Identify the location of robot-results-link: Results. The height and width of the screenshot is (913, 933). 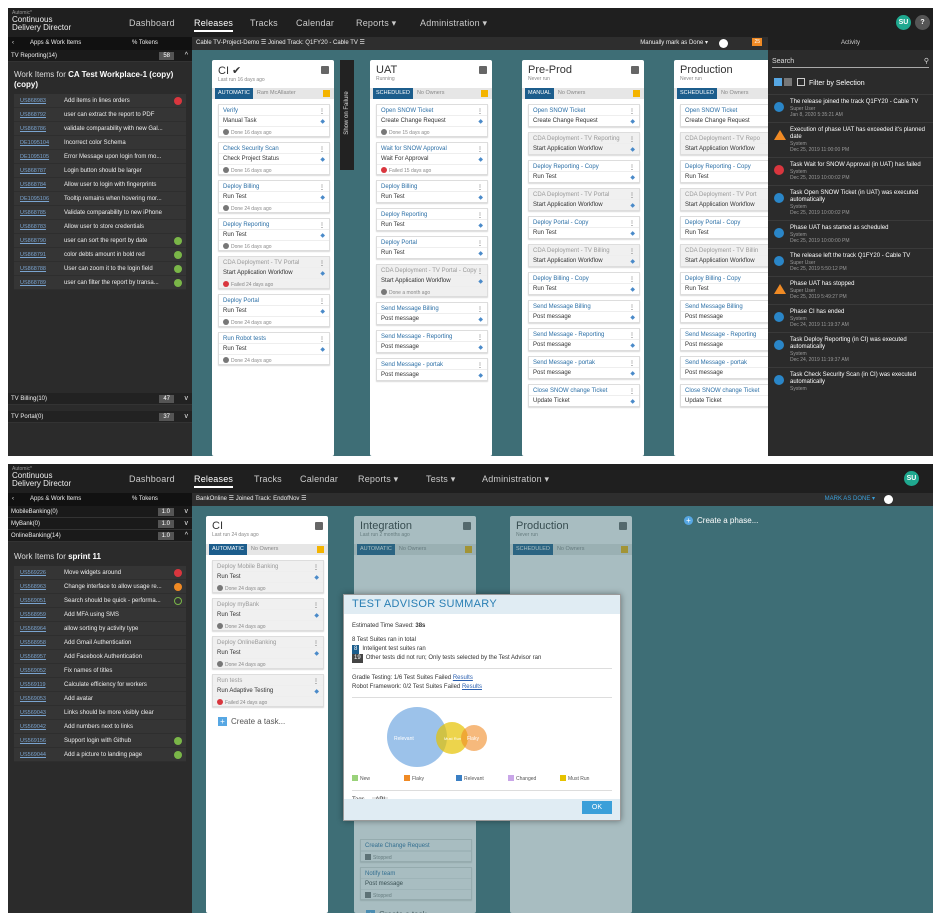
(472, 687).